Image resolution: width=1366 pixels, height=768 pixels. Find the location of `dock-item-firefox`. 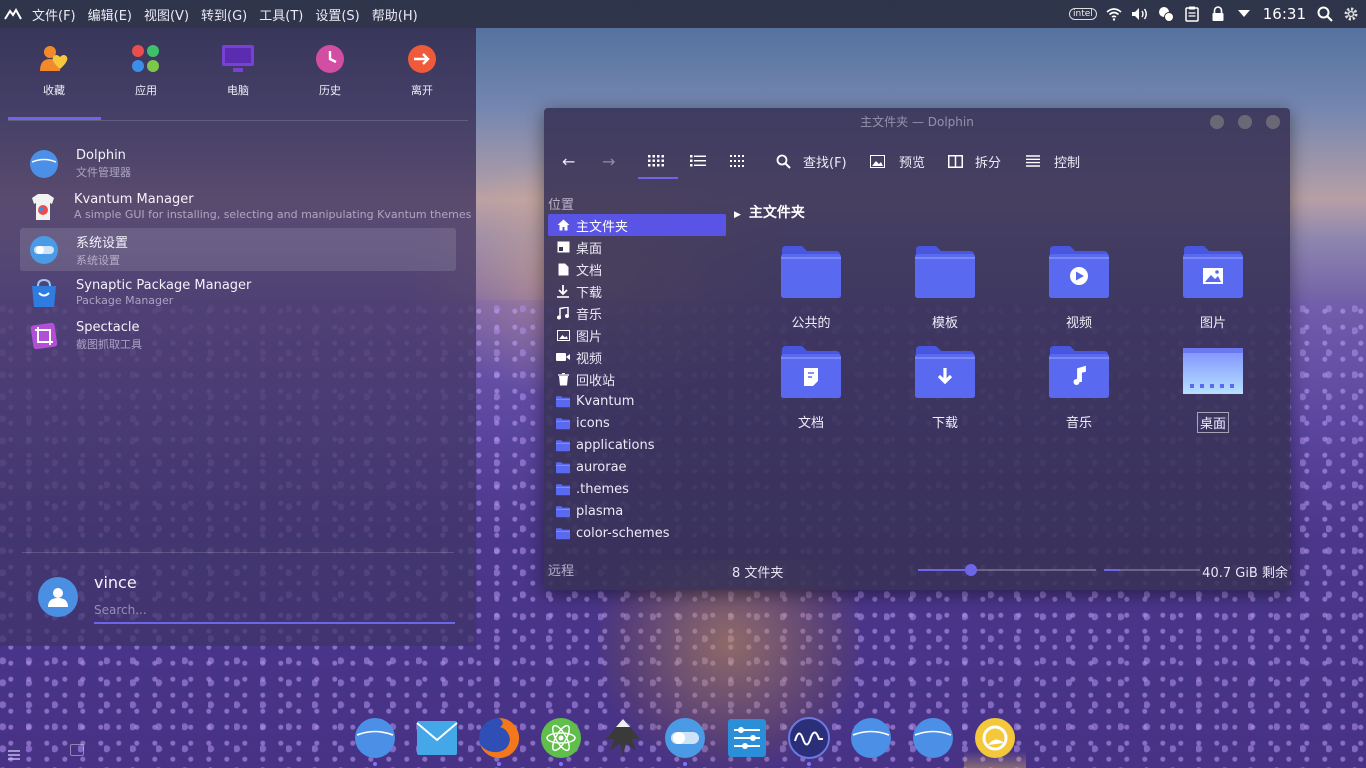

dock-item-firefox is located at coordinates (499, 740).